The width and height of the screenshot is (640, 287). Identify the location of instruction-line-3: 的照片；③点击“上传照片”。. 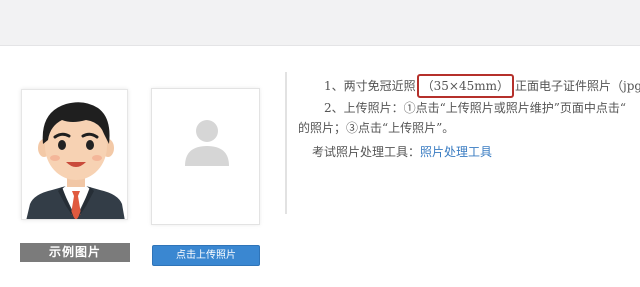
(376, 128).